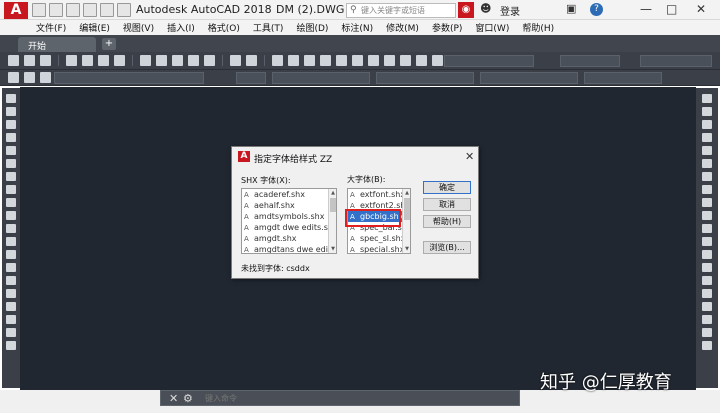 The width and height of the screenshot is (720, 413). What do you see at coordinates (11, 215) in the screenshot?
I see `ellipse-icon` at bounding box center [11, 215].